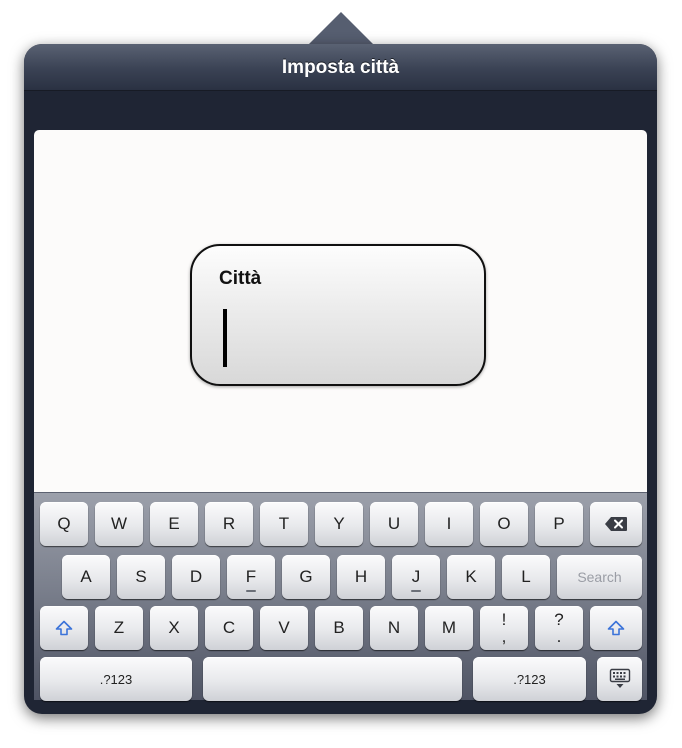 The height and width of the screenshot is (748, 682). I want to click on key-l: L, so click(526, 577).